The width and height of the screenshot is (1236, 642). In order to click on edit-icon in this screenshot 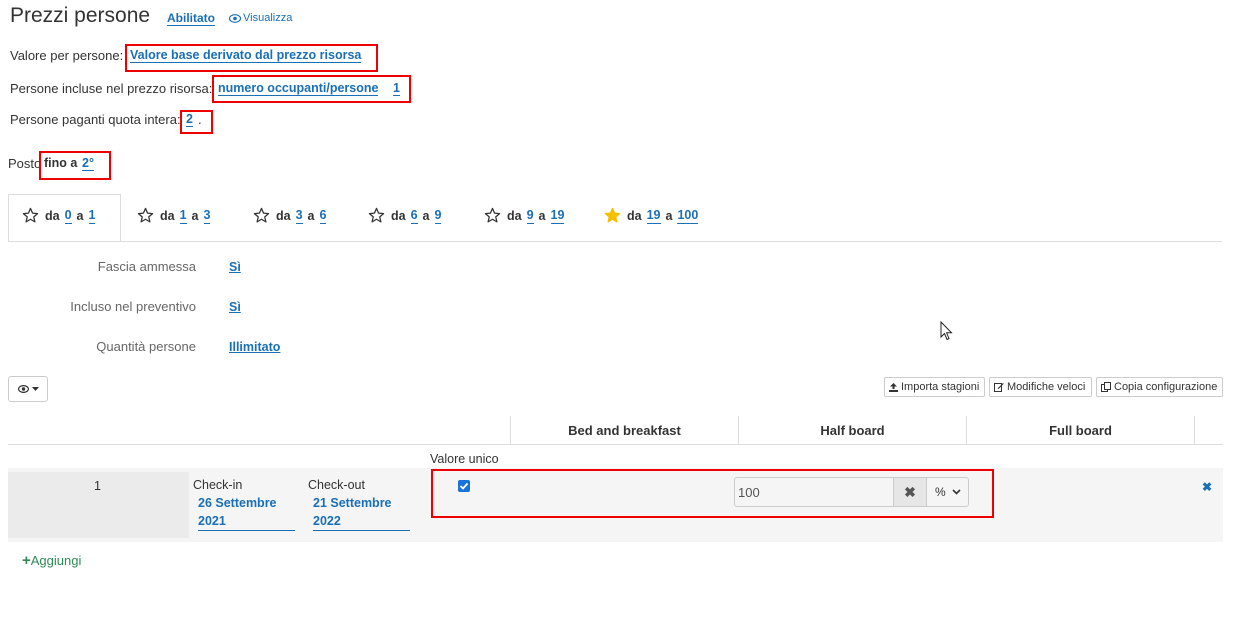, I will do `click(999, 387)`.